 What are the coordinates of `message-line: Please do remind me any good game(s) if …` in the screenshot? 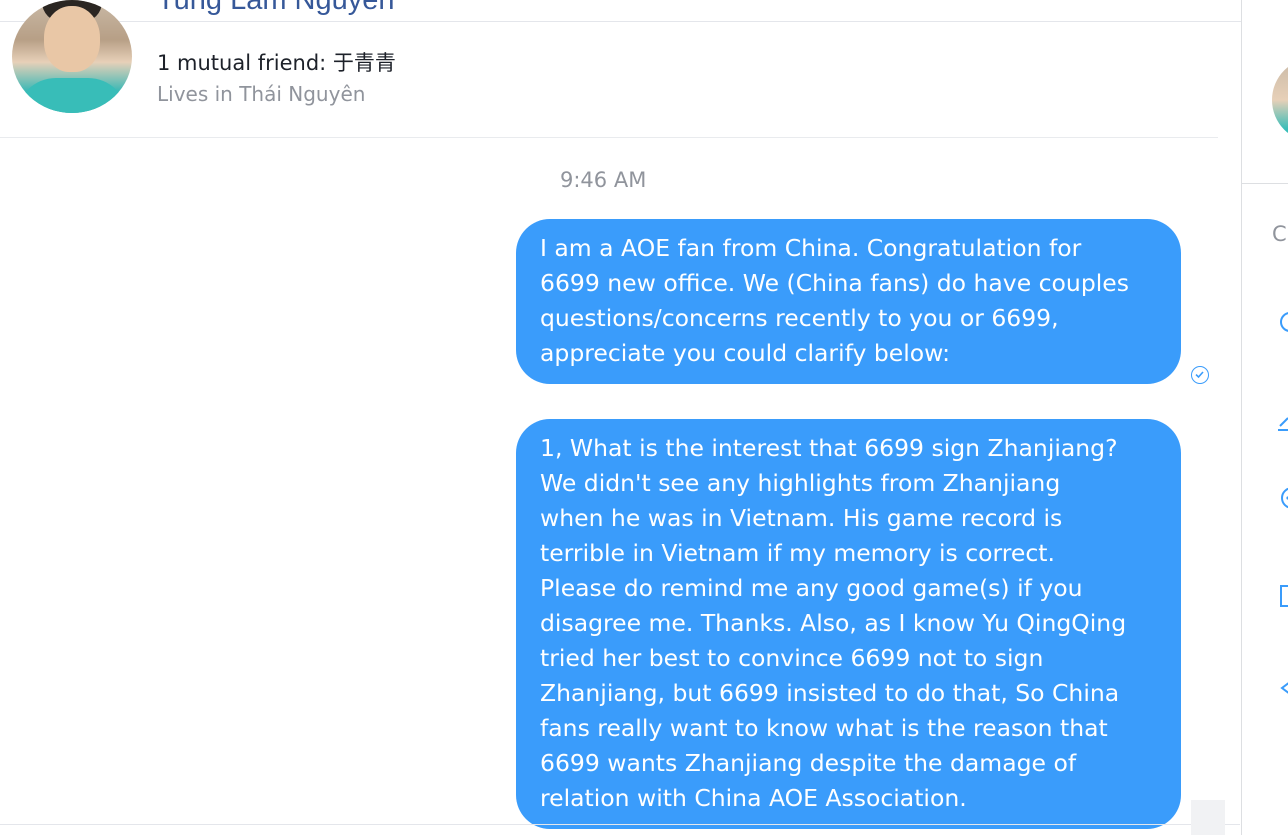 It's located at (811, 588).